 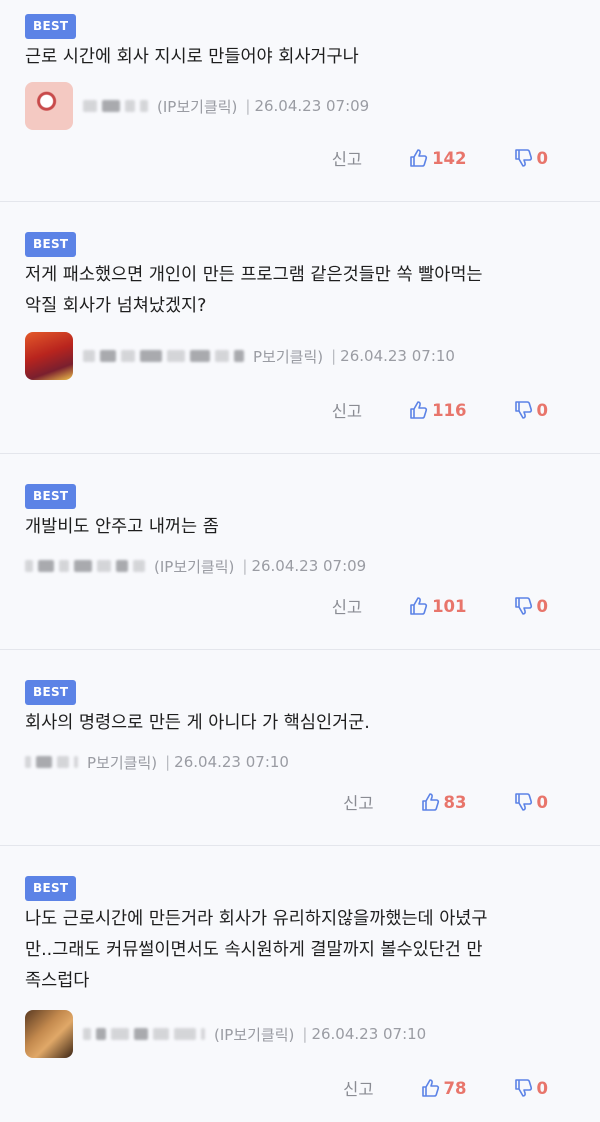 I want to click on comment-text: 개발비도 안주고 내꺼는 좀, so click(x=122, y=527).